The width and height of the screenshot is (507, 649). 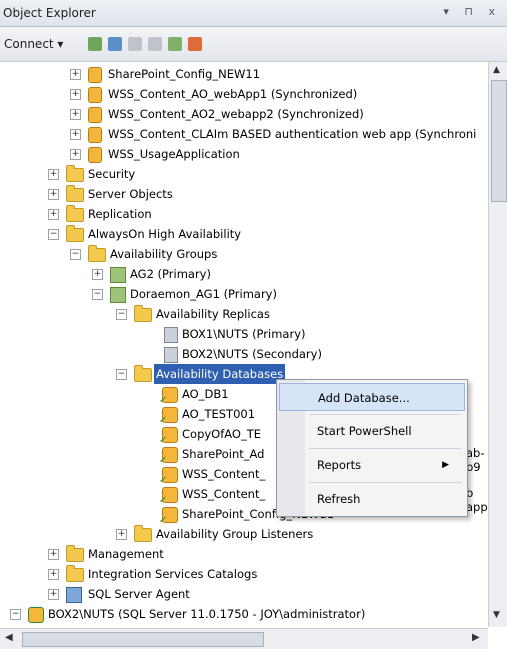 I want to click on tree-row: + Server Objects, so click(x=243, y=194).